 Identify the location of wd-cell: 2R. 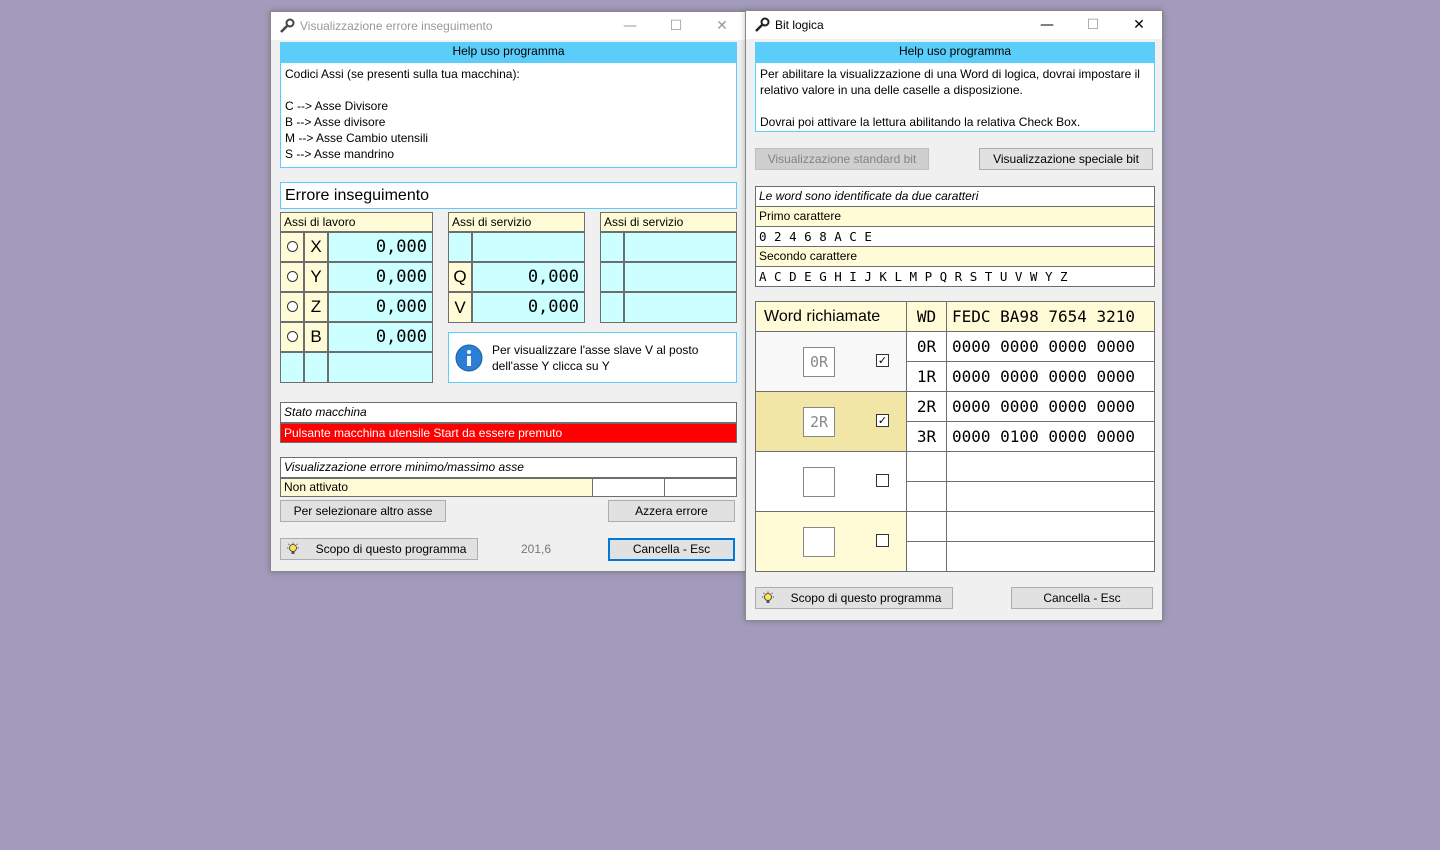
(926, 406).